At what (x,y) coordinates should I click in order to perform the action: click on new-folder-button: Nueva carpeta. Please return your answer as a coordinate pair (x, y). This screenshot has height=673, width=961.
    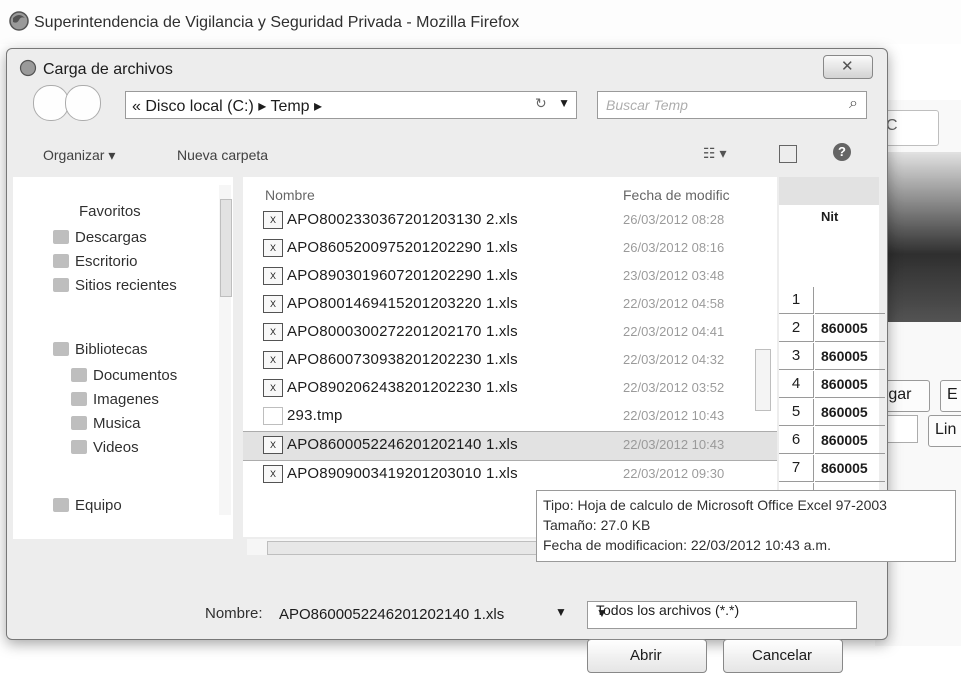
    Looking at the image, I should click on (222, 155).